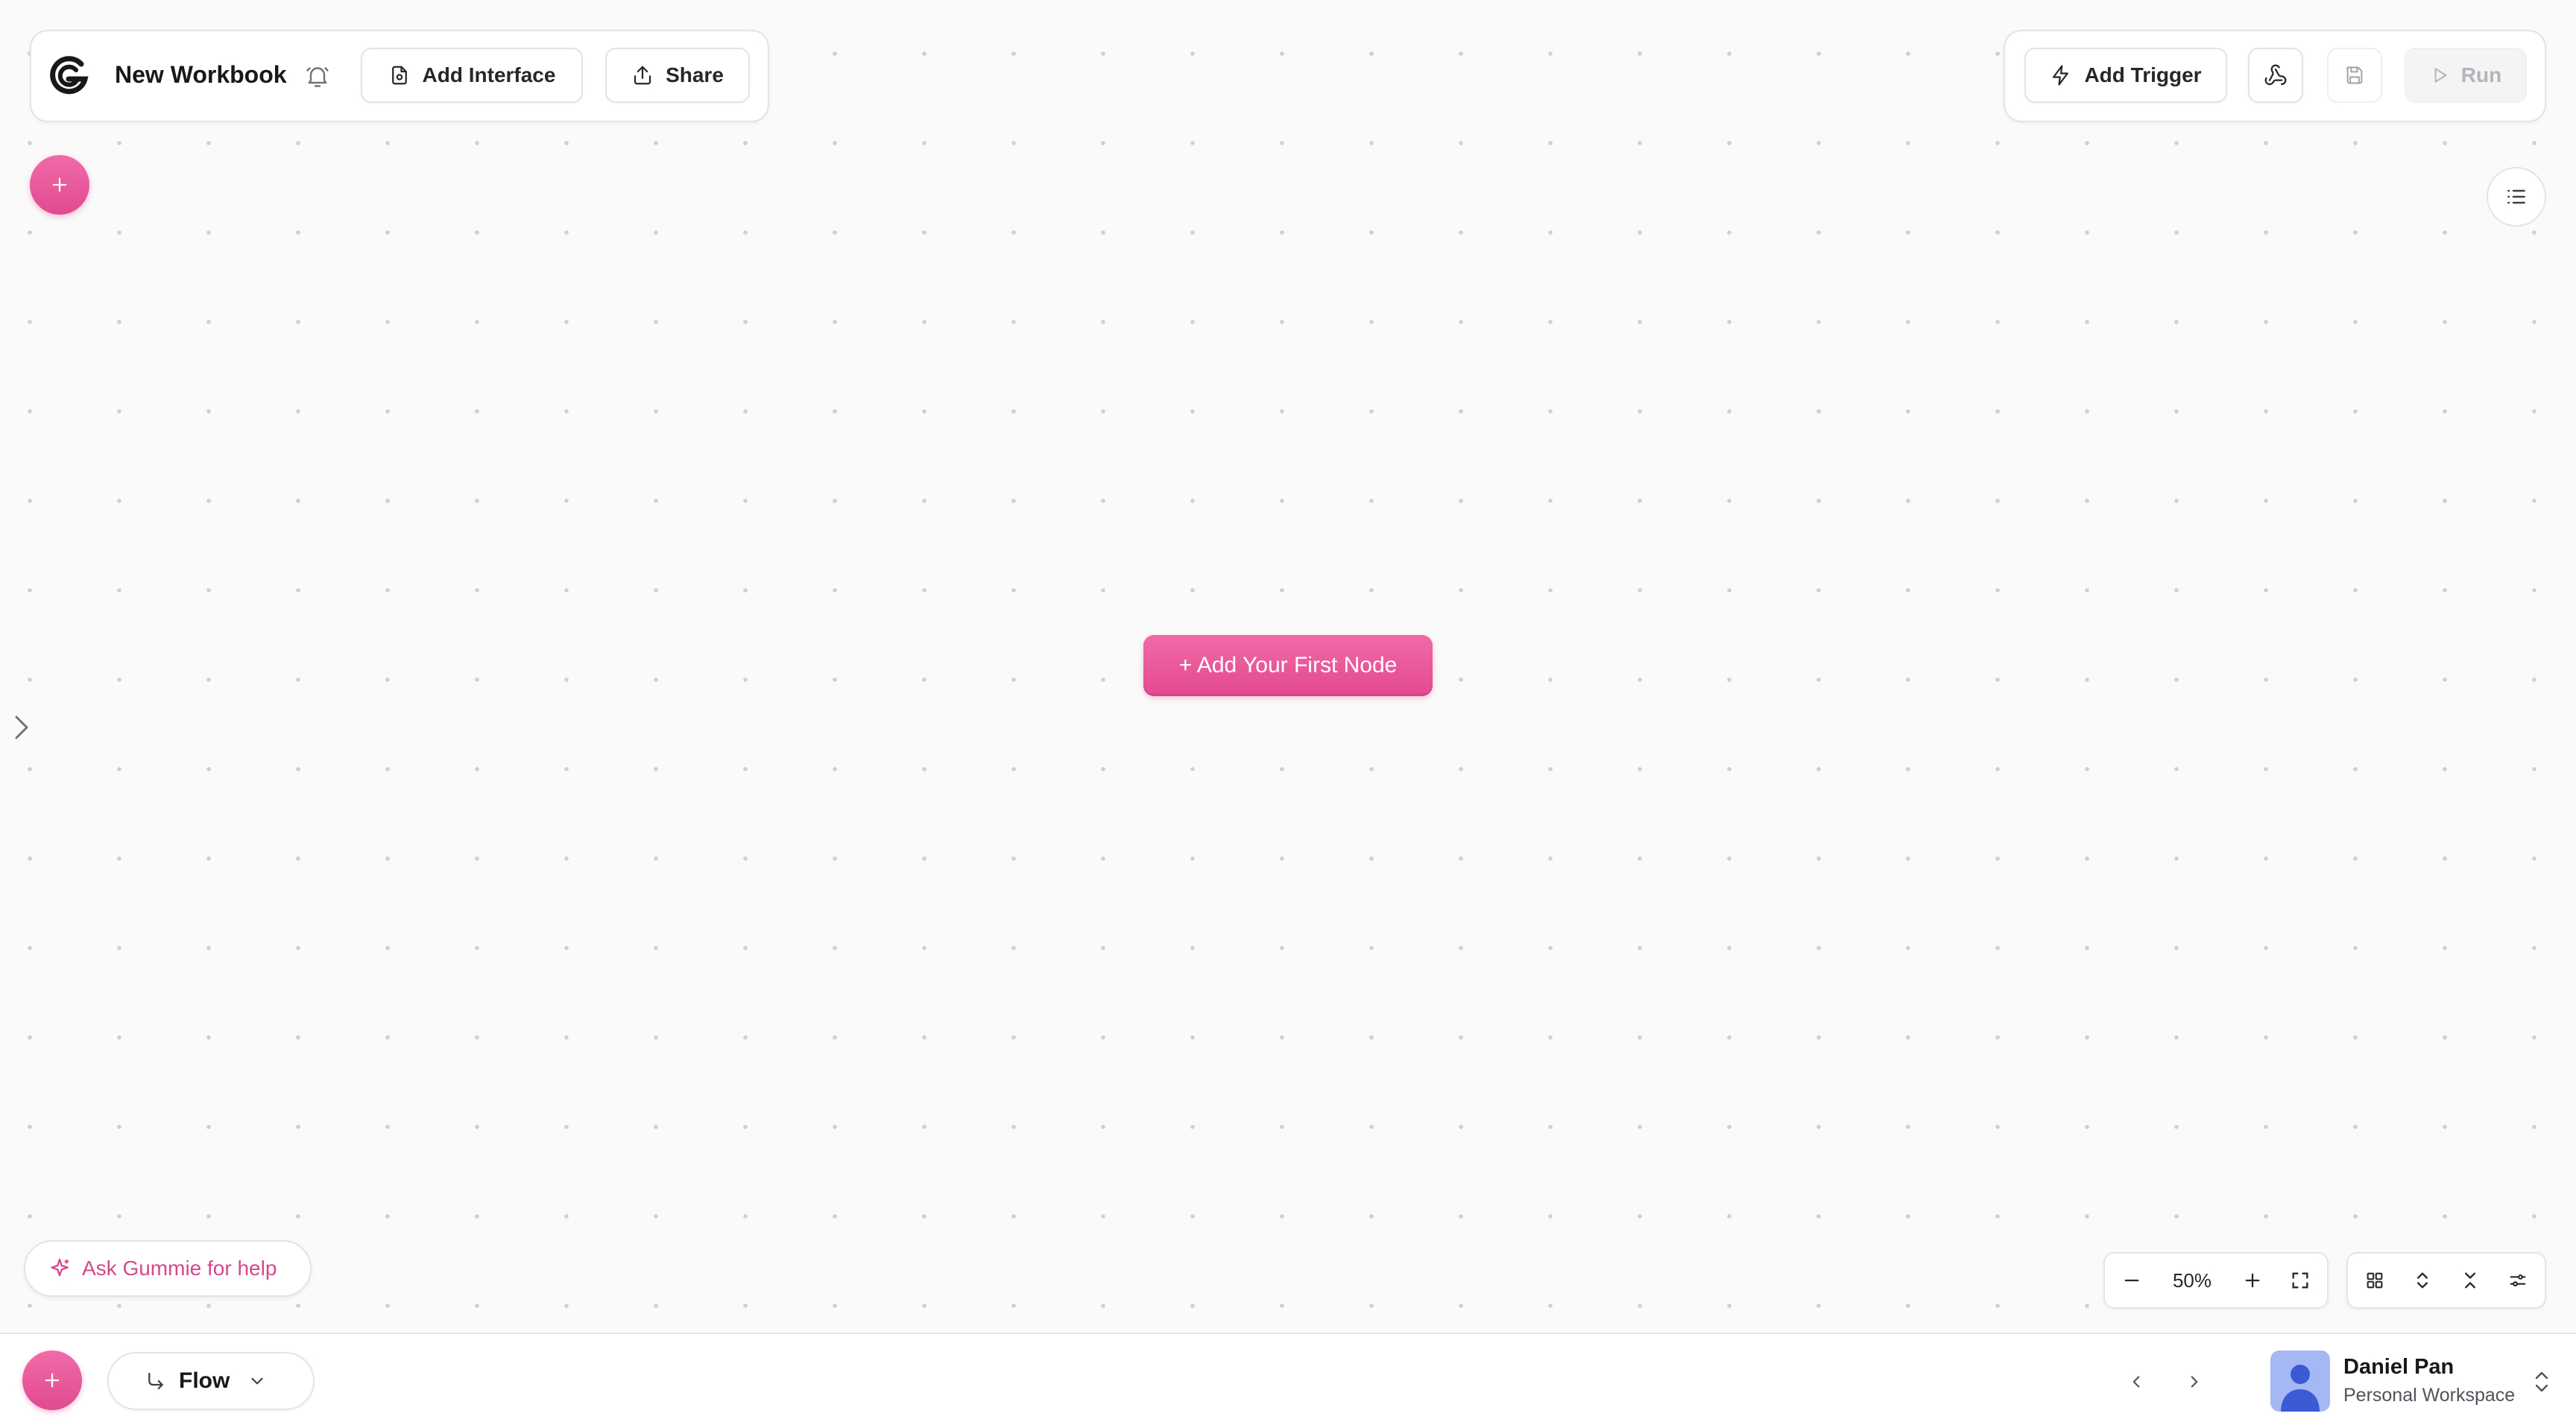  I want to click on outline-list-button, so click(2516, 197).